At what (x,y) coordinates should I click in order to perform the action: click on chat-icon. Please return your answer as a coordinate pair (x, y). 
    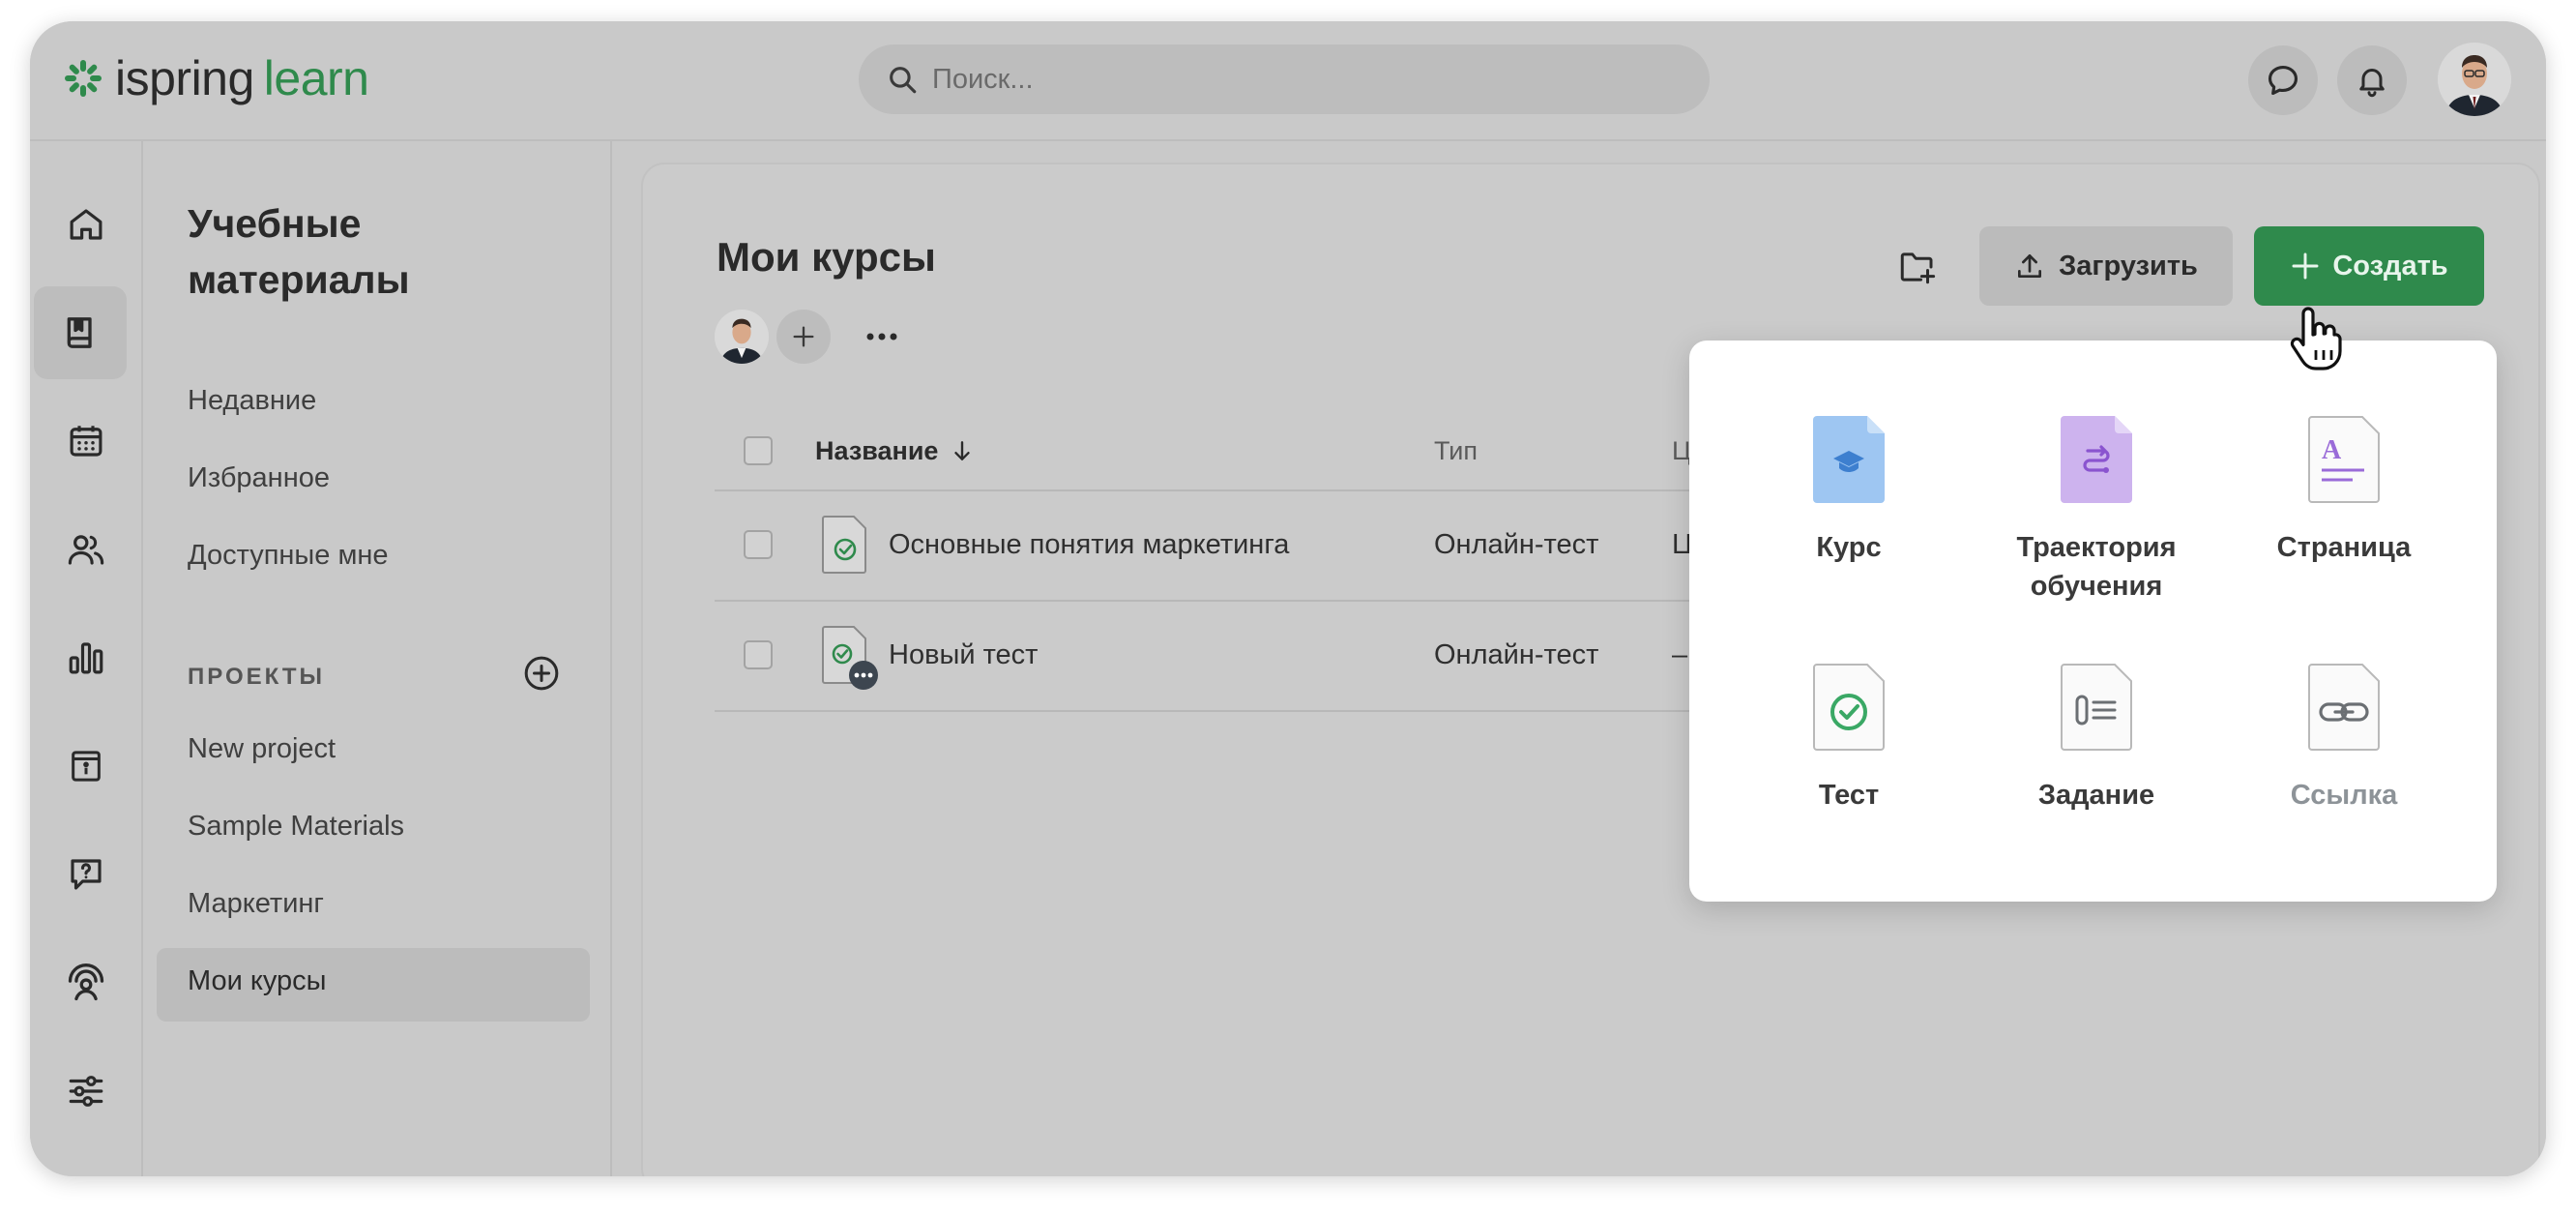
    Looking at the image, I should click on (2283, 80).